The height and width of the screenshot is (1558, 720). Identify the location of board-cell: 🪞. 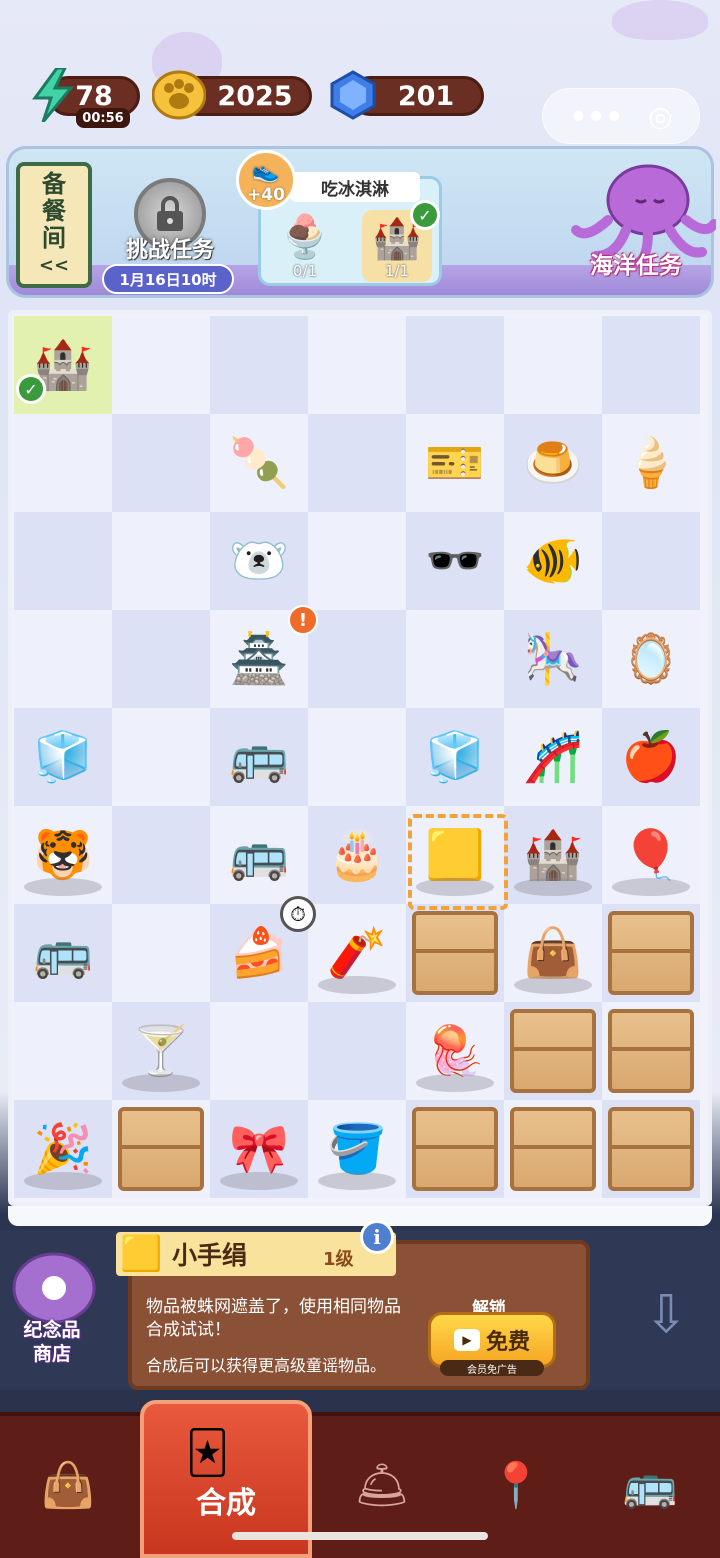
(651, 659).